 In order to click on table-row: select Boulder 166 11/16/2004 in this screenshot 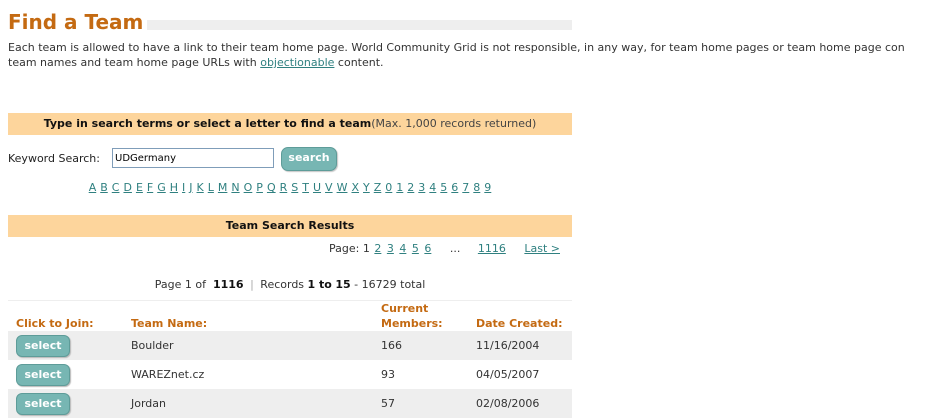, I will do `click(290, 345)`.